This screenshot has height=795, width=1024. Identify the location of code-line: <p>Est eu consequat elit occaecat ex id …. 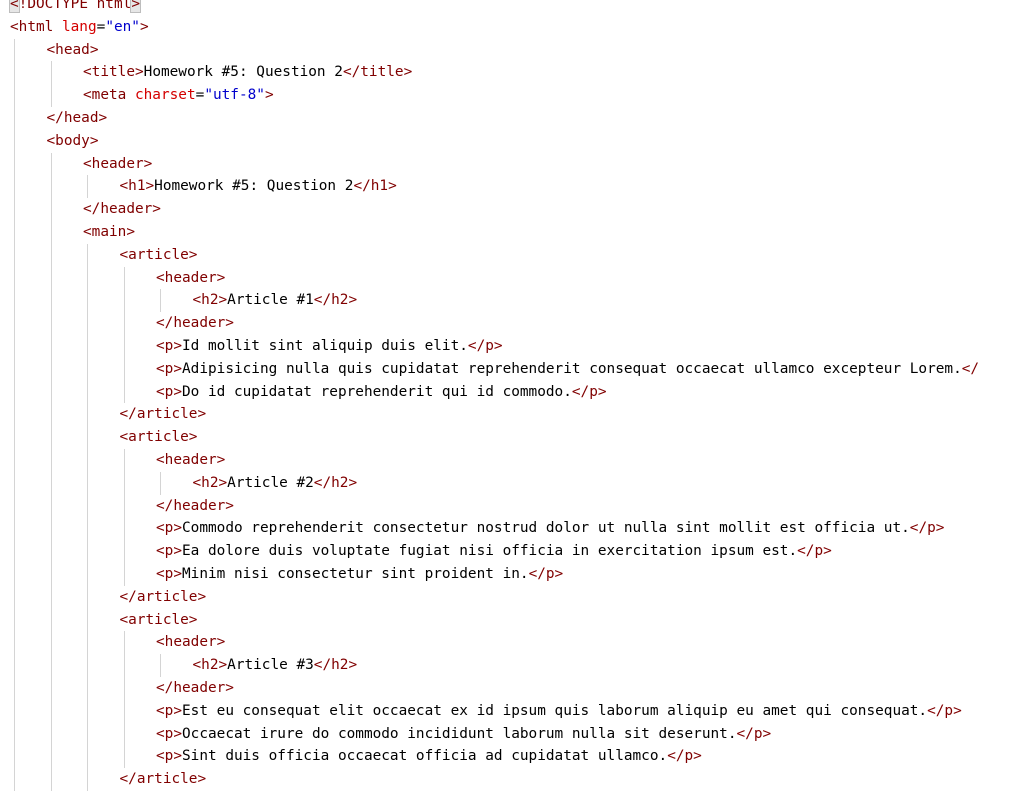
(512, 711).